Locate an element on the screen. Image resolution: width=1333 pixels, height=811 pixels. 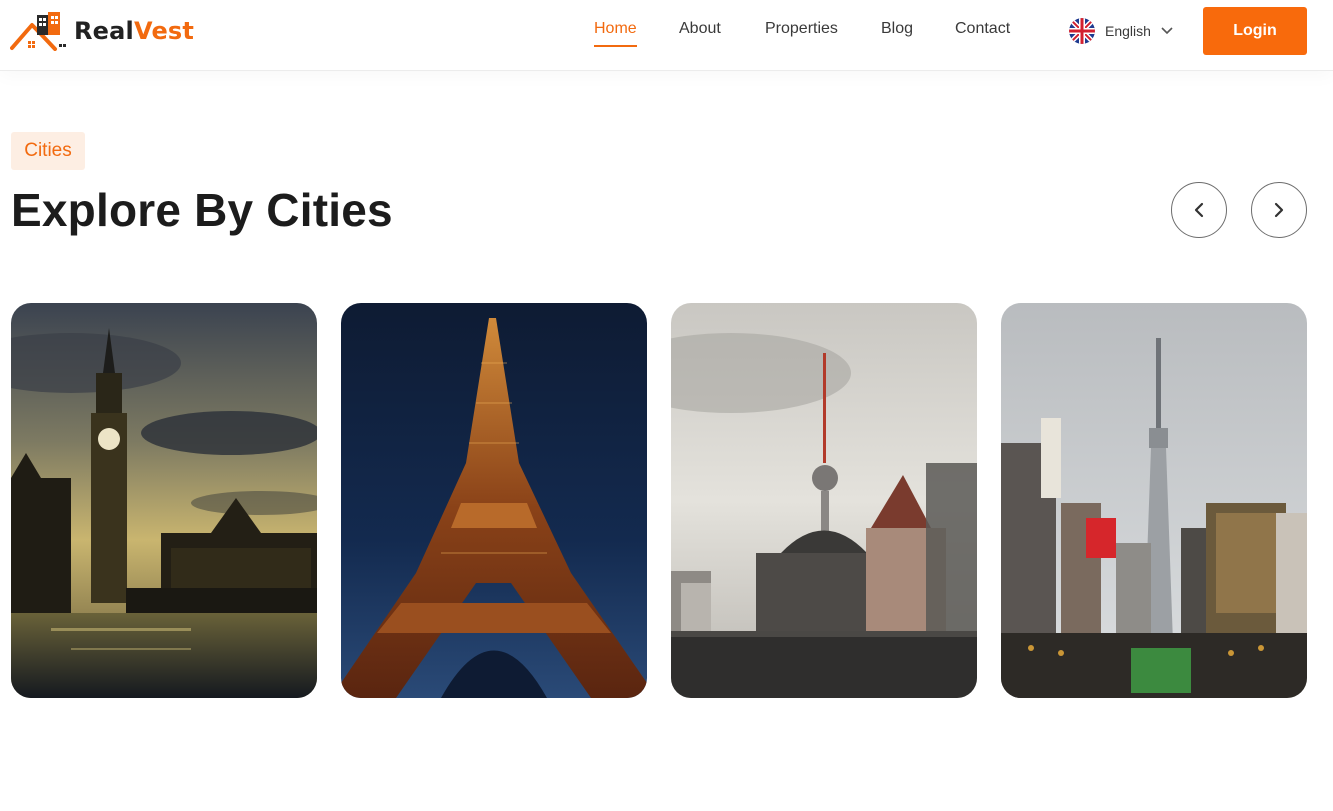
uk-flag-icon is located at coordinates (1082, 31).